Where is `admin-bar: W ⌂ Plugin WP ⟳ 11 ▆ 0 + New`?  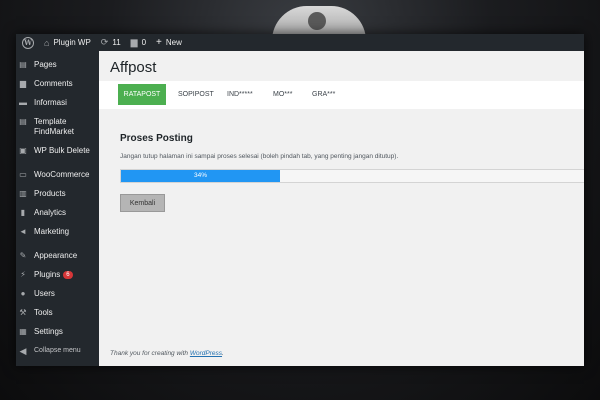 admin-bar: W ⌂ Plugin WP ⟳ 11 ▆ 0 + New is located at coordinates (300, 42).